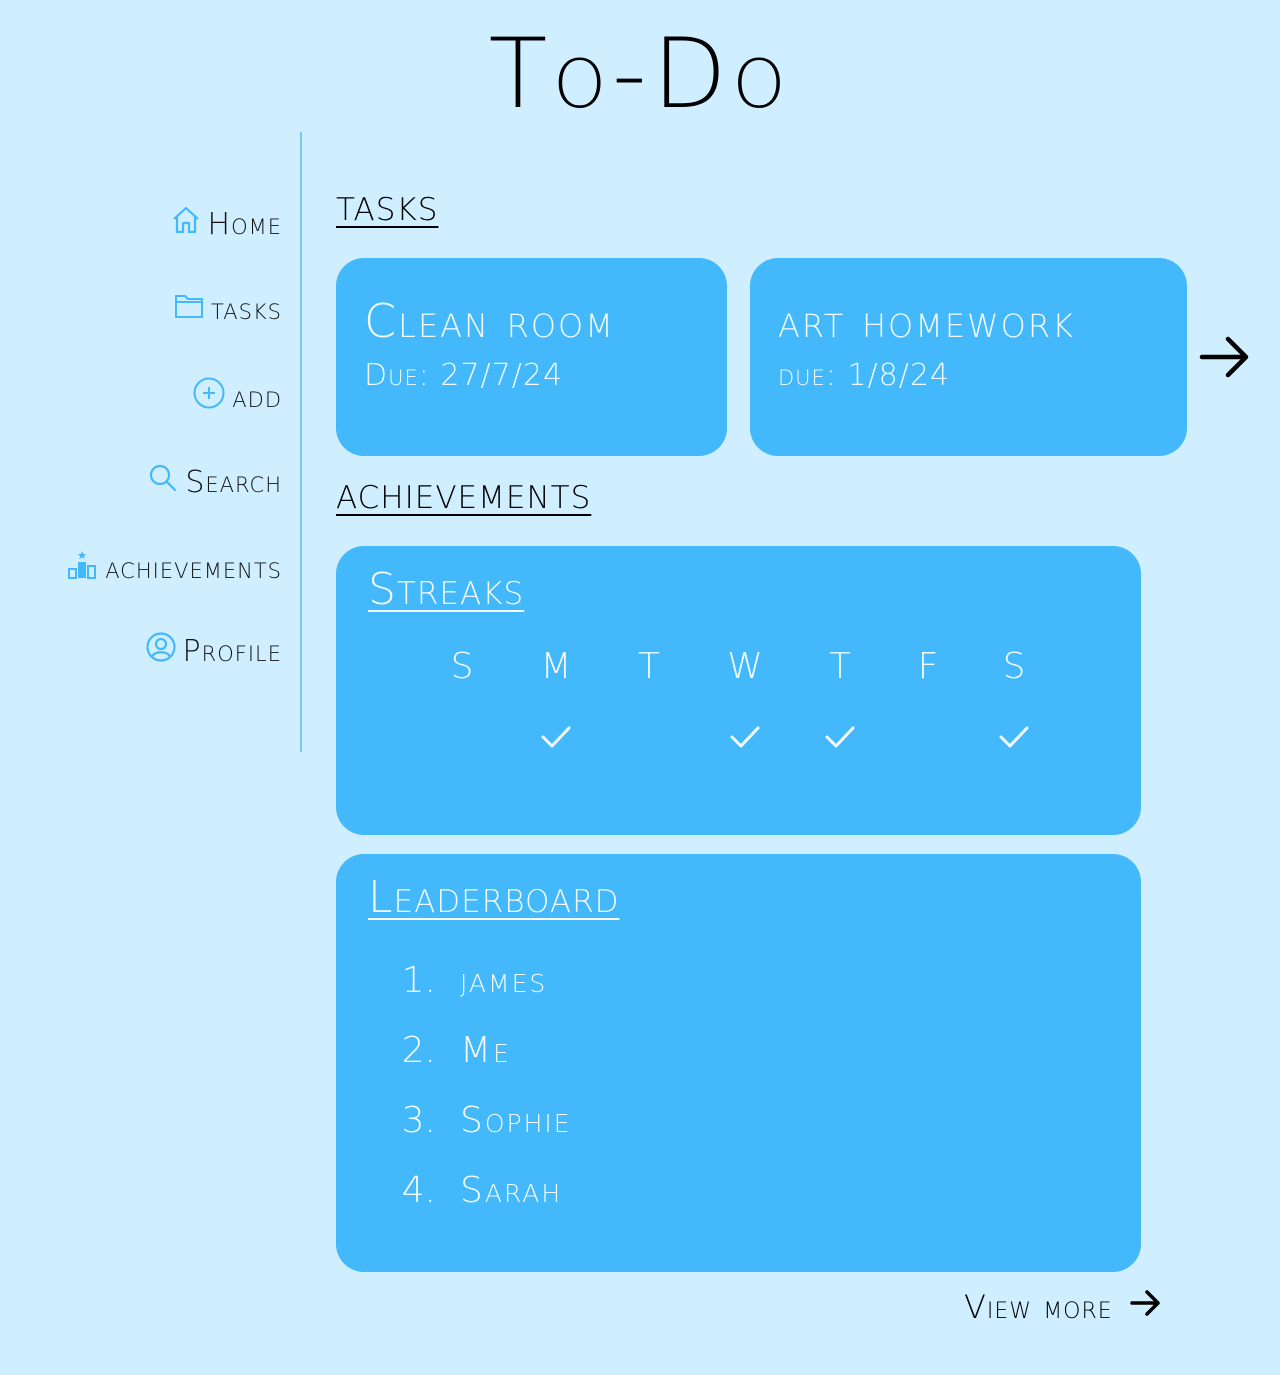  I want to click on sidebar-item-tasks: tasks, so click(227, 309).